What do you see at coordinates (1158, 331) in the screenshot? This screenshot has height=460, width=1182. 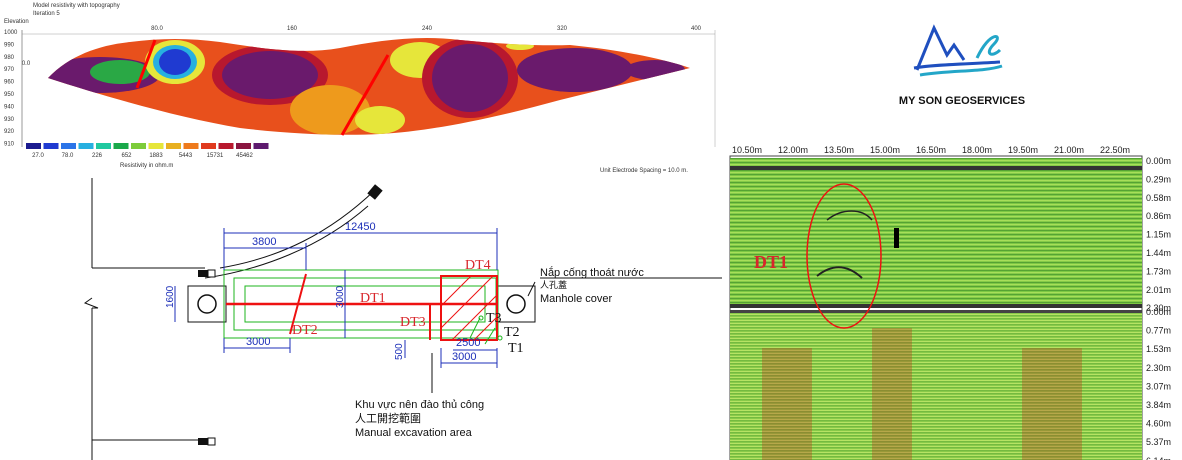 I see `depth-tick: 0.77m` at bounding box center [1158, 331].